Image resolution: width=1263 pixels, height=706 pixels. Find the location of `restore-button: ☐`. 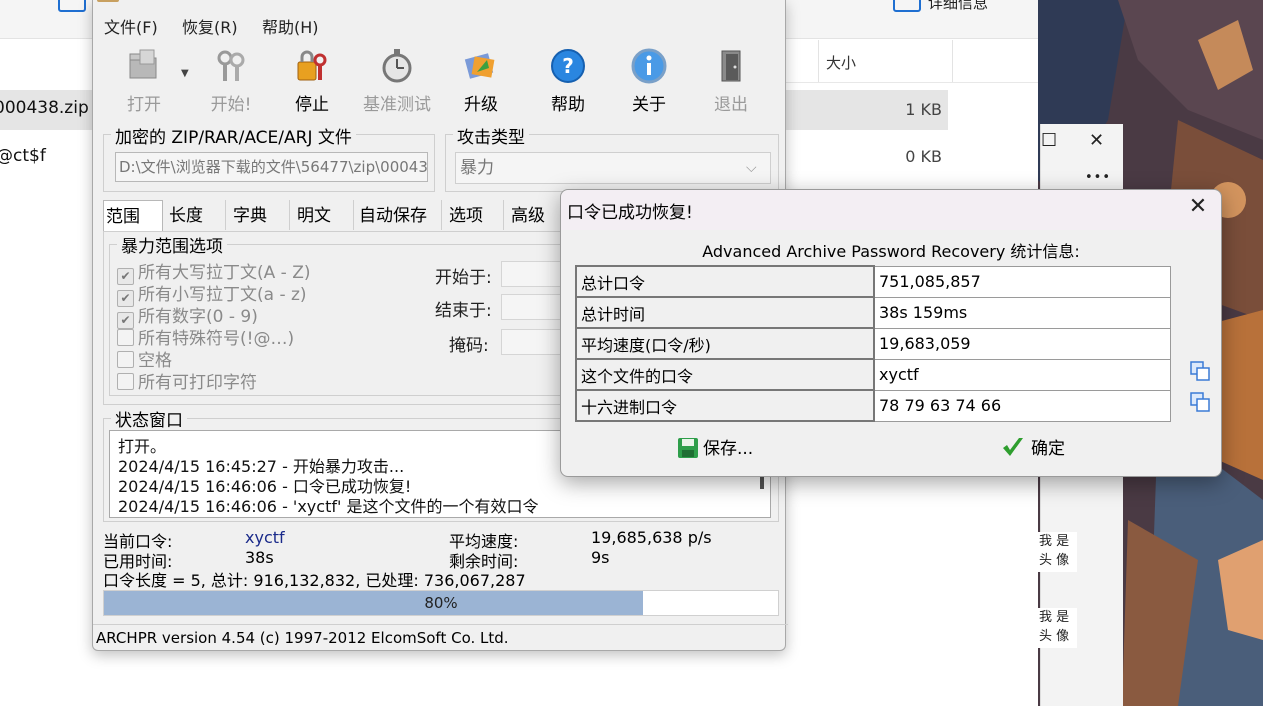

restore-button: ☐ is located at coordinates (1049, 140).